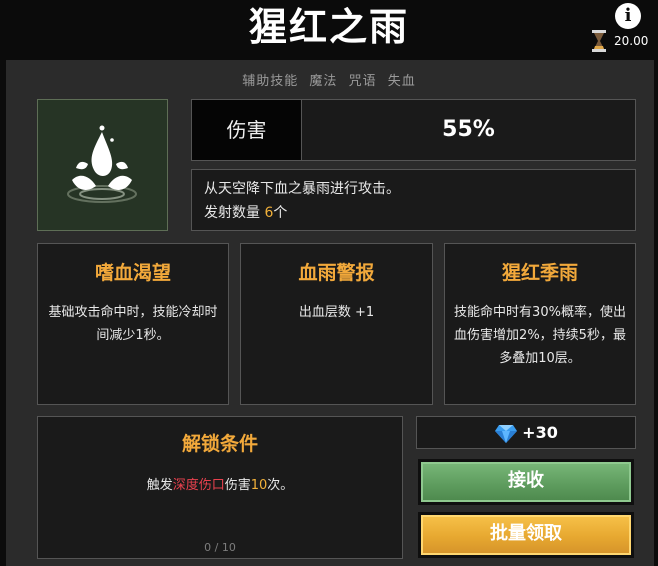 This screenshot has width=658, height=566. What do you see at coordinates (526, 535) in the screenshot?
I see `batch-claim-button: 批量领取` at bounding box center [526, 535].